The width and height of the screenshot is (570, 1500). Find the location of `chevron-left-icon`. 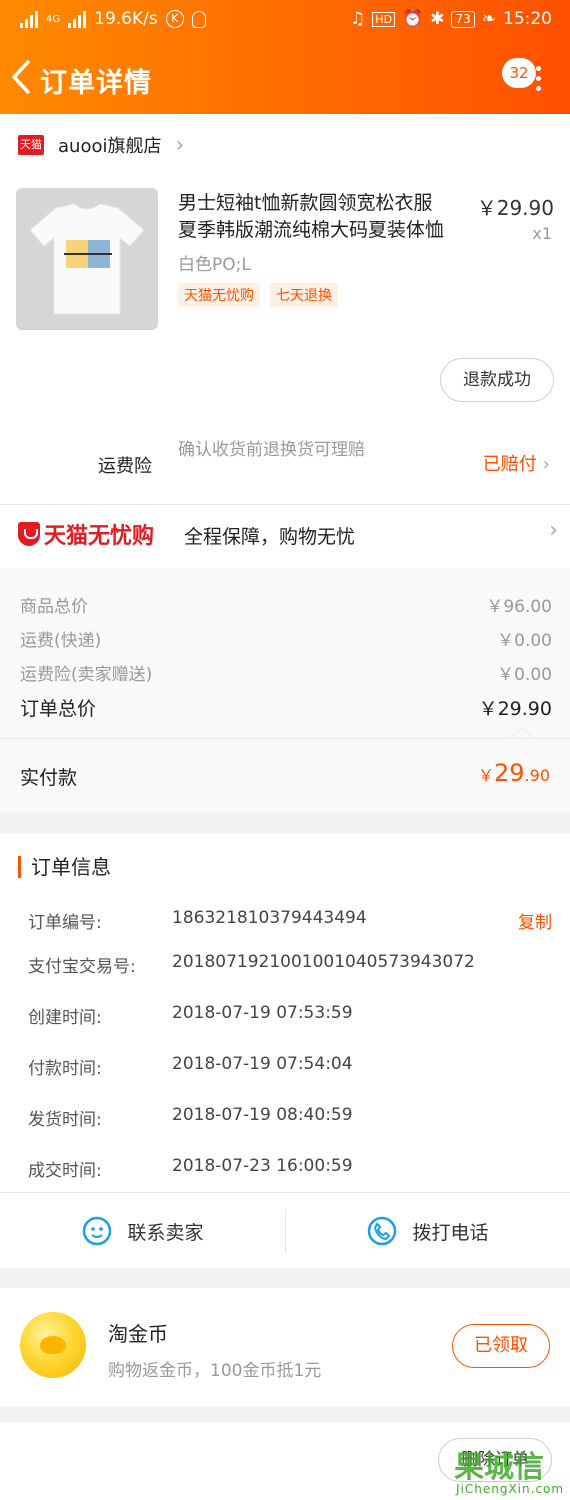

chevron-left-icon is located at coordinates (21, 77).